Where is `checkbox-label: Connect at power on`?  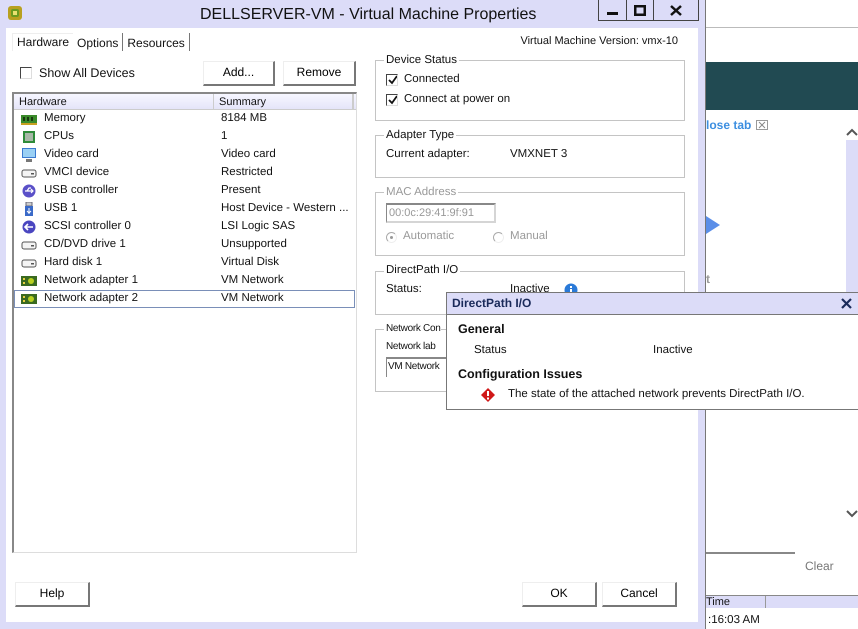 checkbox-label: Connect at power on is located at coordinates (457, 99).